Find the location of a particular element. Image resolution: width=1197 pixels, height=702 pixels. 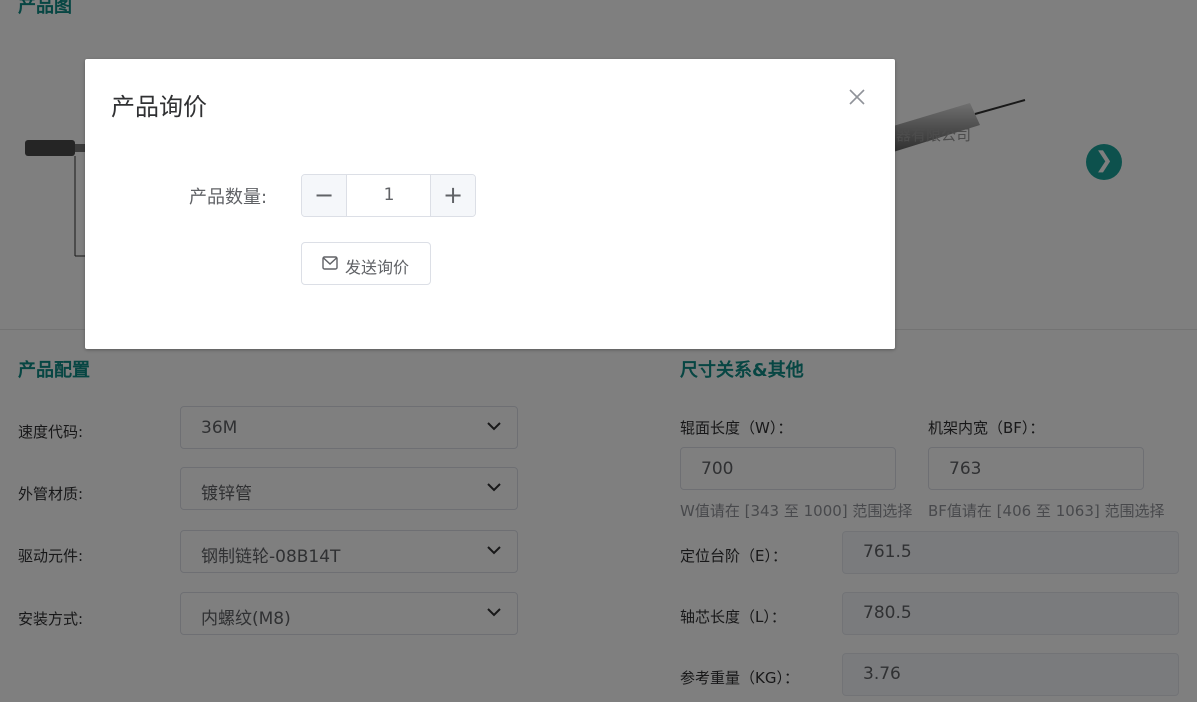

increment-button: + is located at coordinates (452, 195).